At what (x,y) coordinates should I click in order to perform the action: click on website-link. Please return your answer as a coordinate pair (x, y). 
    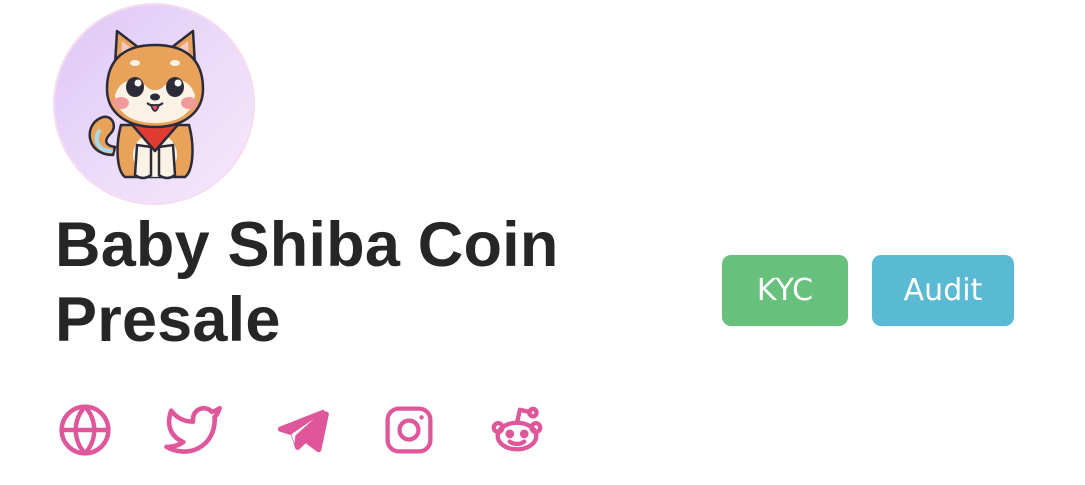
    Looking at the image, I should click on (85, 430).